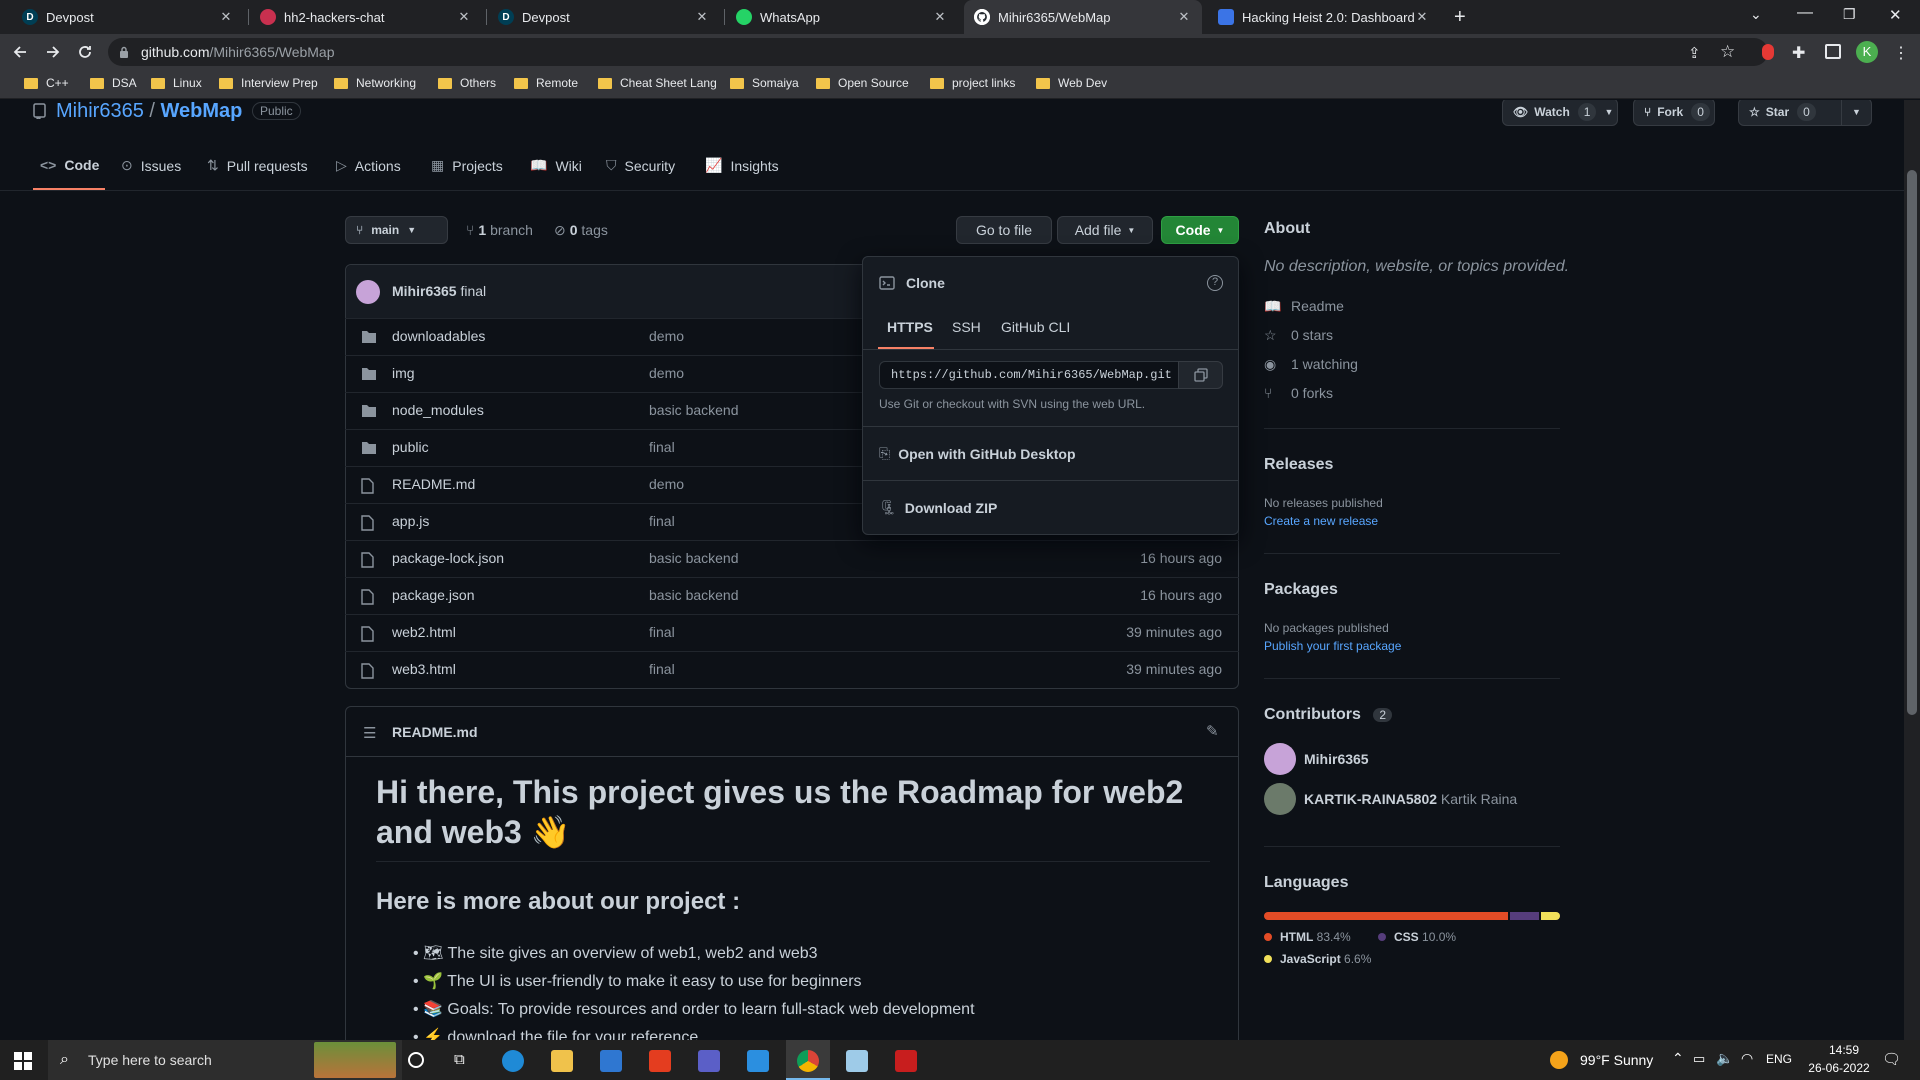  Describe the element at coordinates (1200, 375) in the screenshot. I see `copy-icon` at that location.